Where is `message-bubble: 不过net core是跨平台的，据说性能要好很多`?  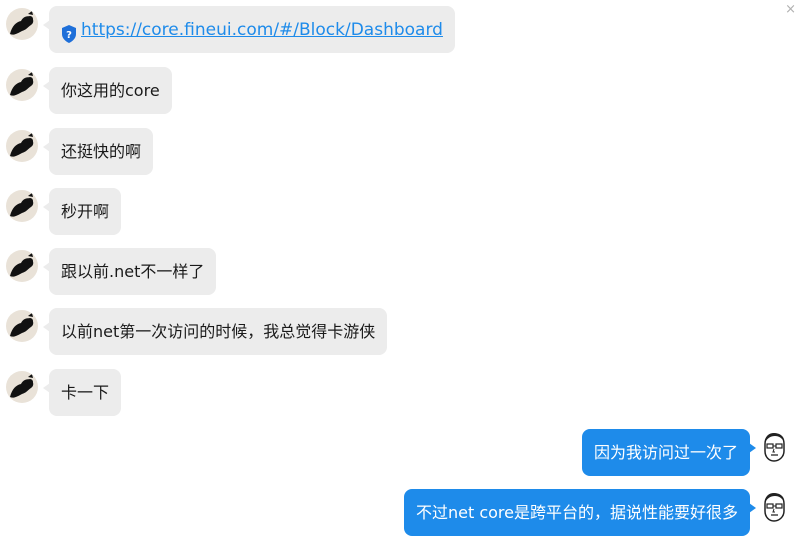
message-bubble: 不过net core是跨平台的，据说性能要好很多 is located at coordinates (580, 512).